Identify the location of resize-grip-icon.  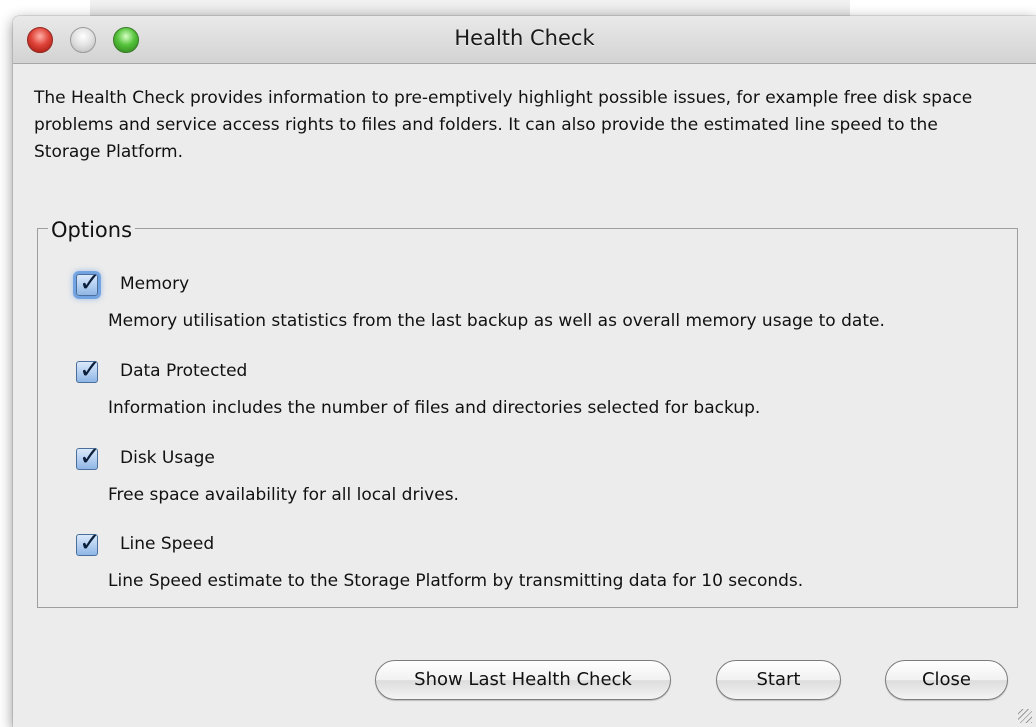
(1025, 716).